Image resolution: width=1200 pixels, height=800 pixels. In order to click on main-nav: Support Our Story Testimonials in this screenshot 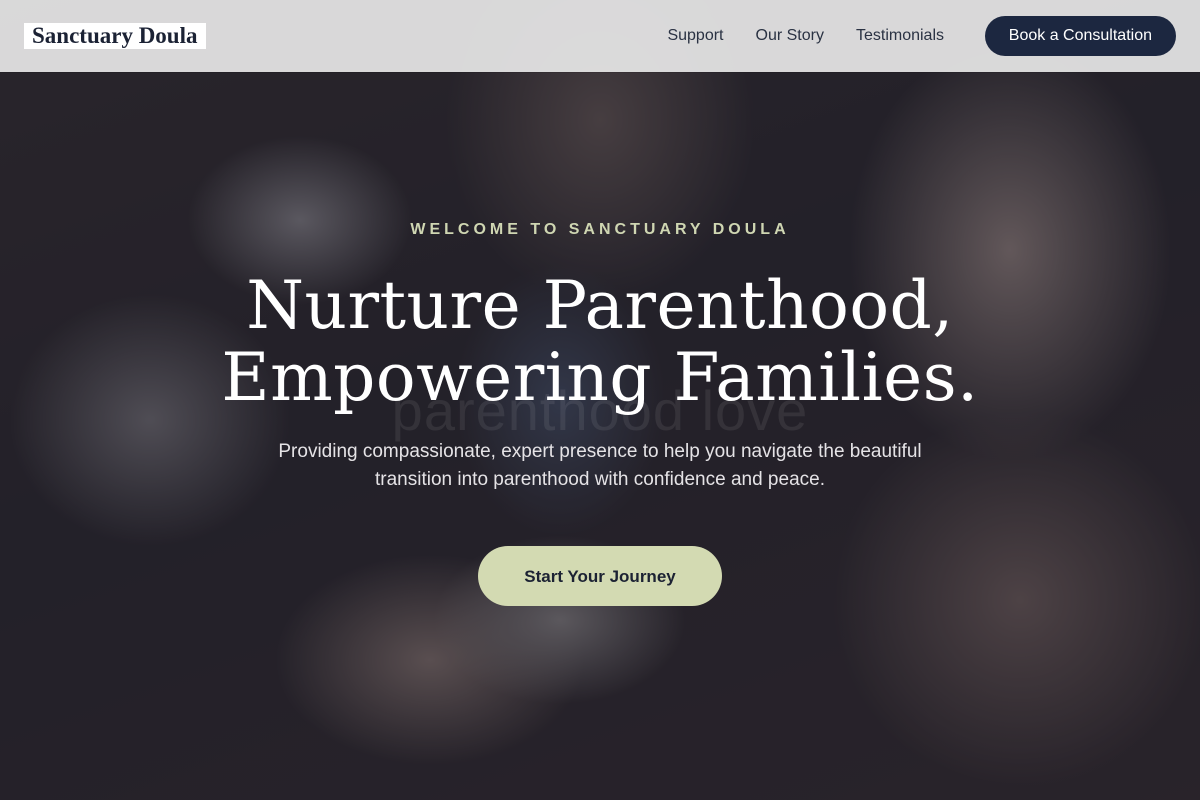, I will do `click(805, 36)`.